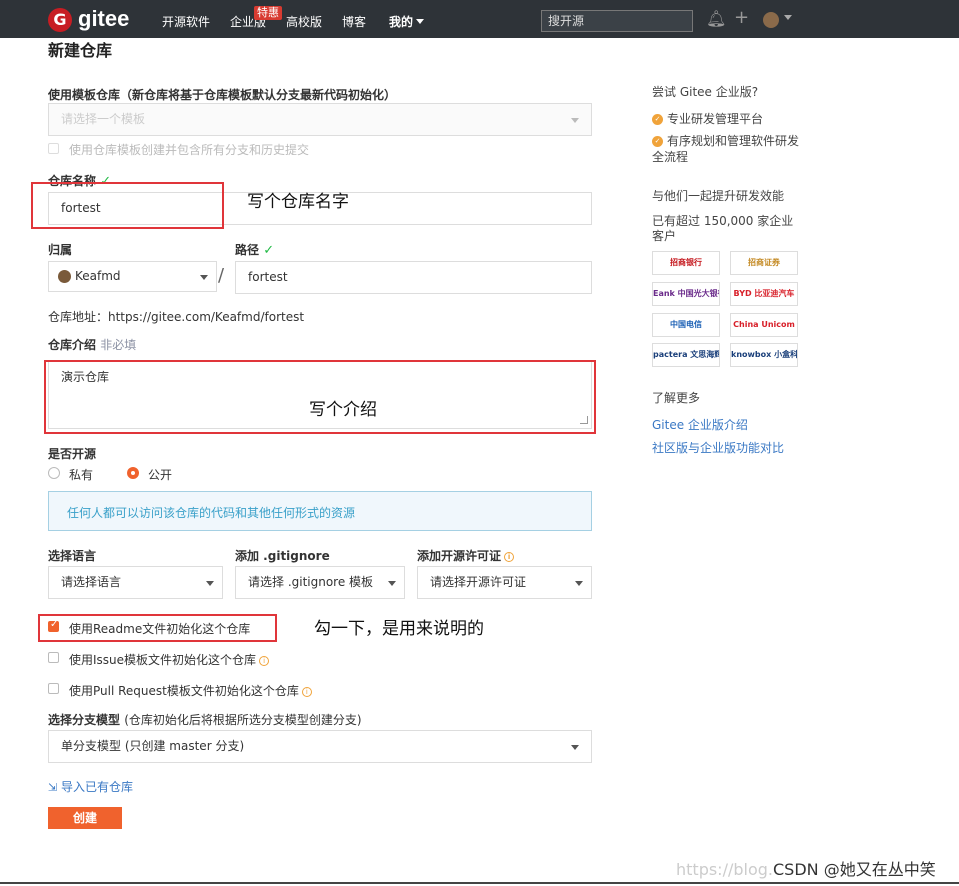 The image size is (959, 886). What do you see at coordinates (103, 119) in the screenshot?
I see `template-placeholder: 请选择一个模板` at bounding box center [103, 119].